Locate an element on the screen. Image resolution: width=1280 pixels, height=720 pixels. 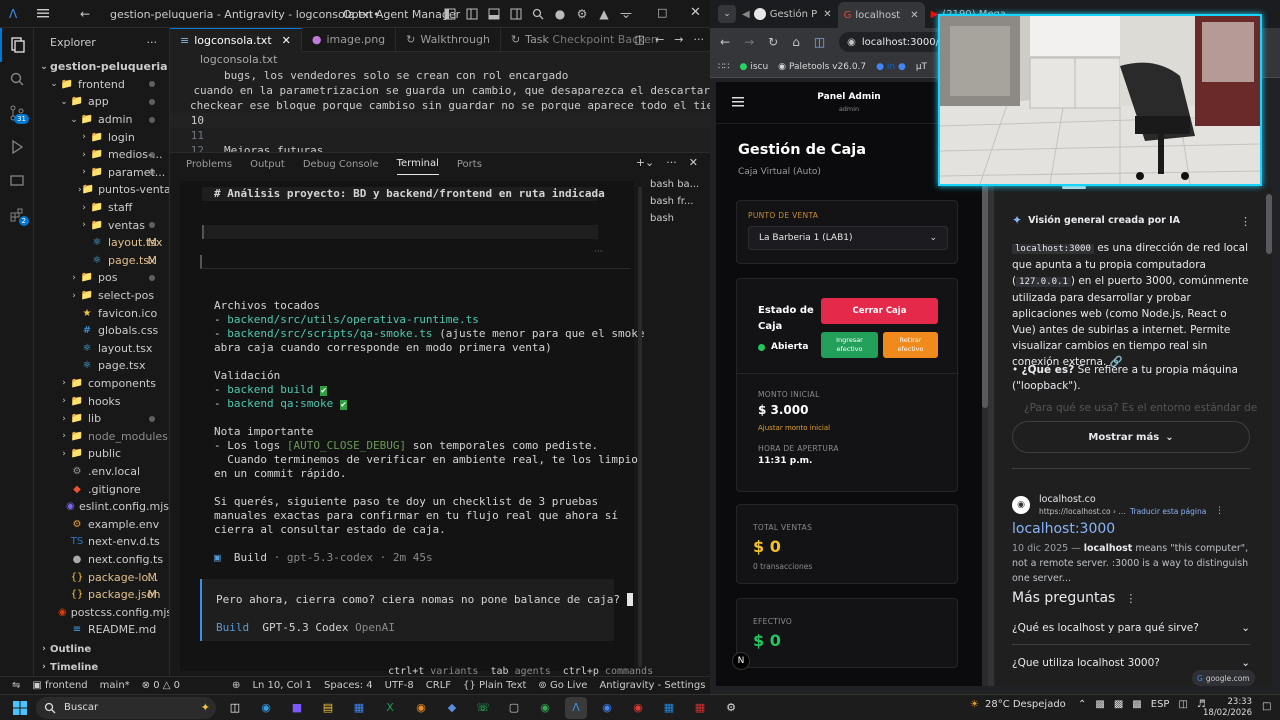
pane-scrollbar is located at coordinates (1269, 437).